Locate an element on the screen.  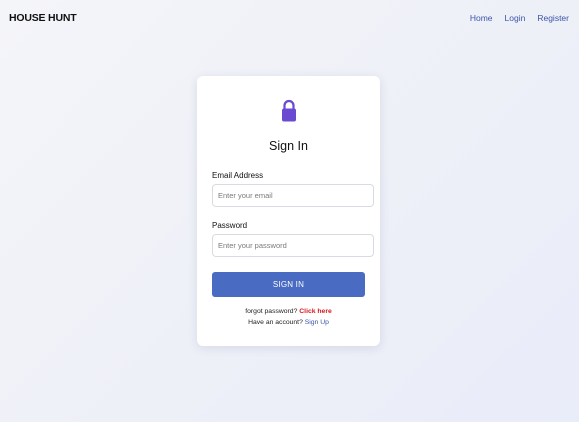
email-field is located at coordinates (293, 195).